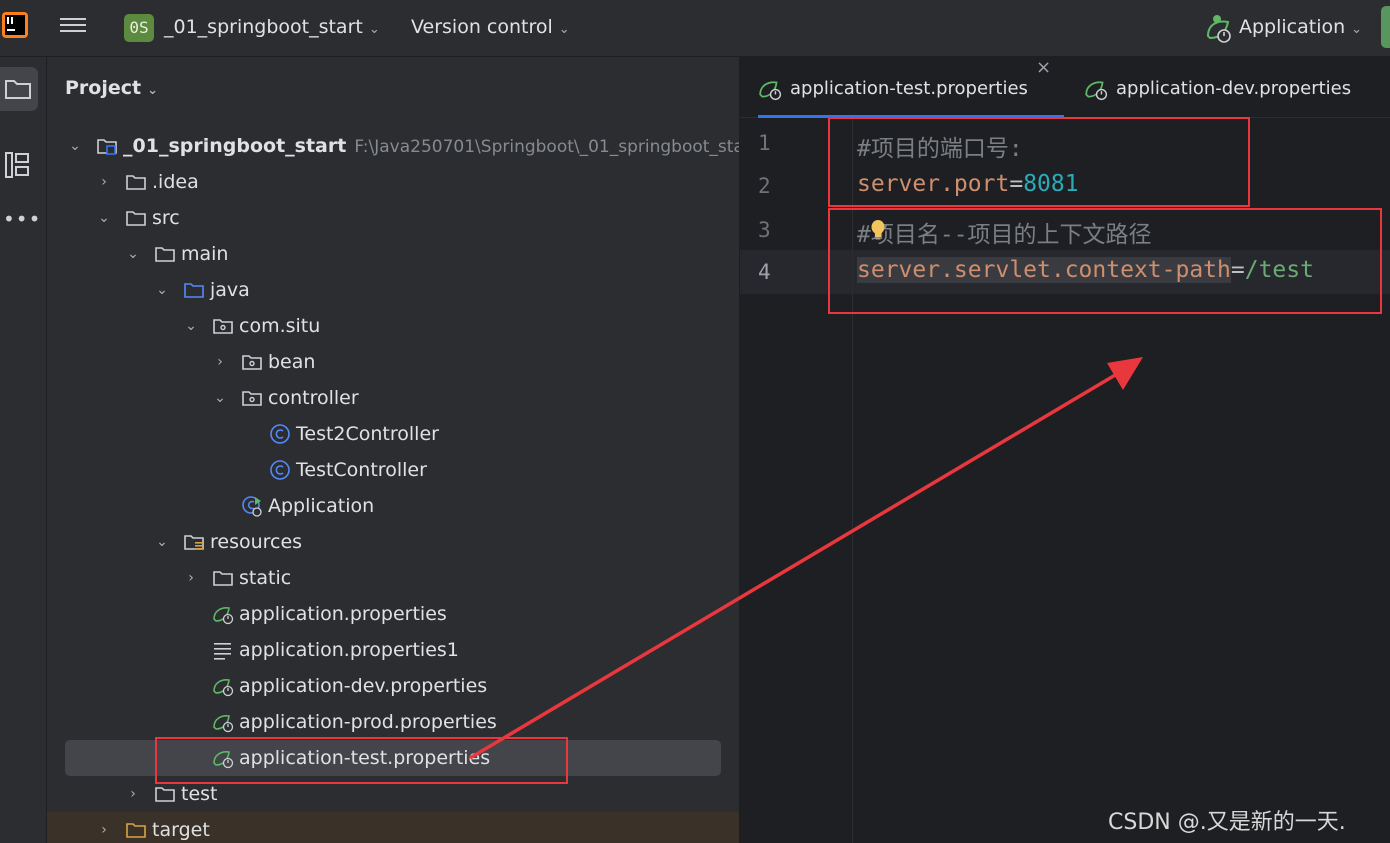 The image size is (1390, 843). I want to click on version-control-menu: Version control ⌄, so click(490, 27).